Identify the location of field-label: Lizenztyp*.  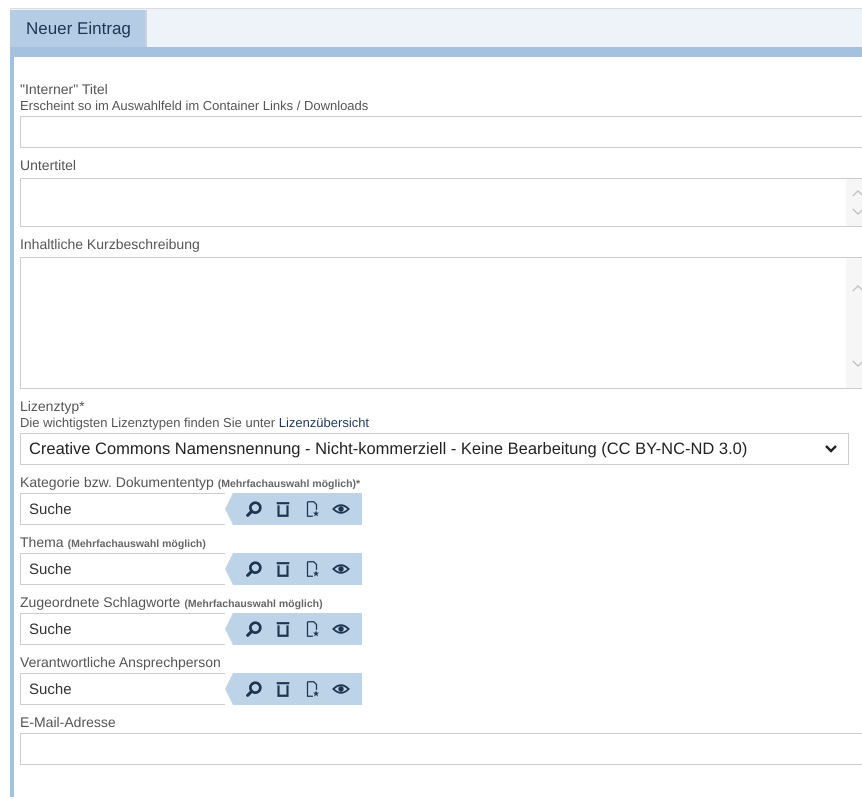
(52, 406).